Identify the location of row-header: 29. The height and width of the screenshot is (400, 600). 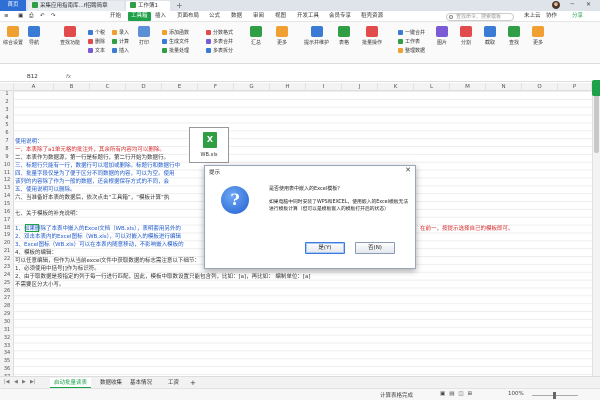
(7, 315).